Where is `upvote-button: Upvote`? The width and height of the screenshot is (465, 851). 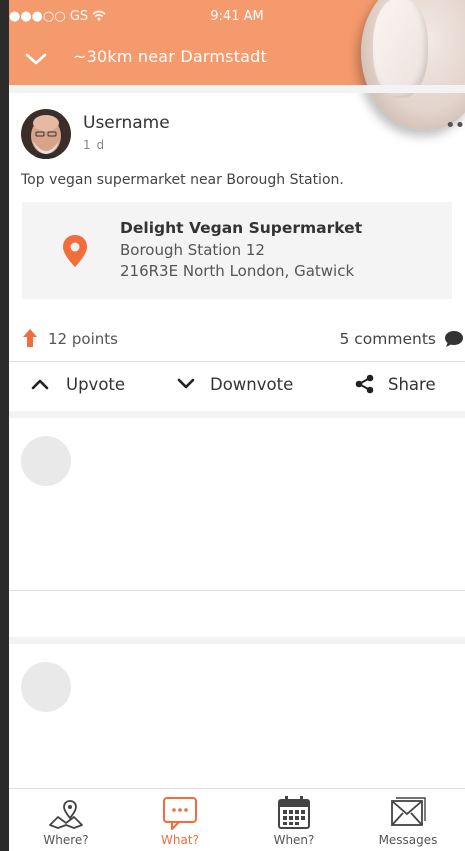 upvote-button: Upvote is located at coordinates (78, 384).